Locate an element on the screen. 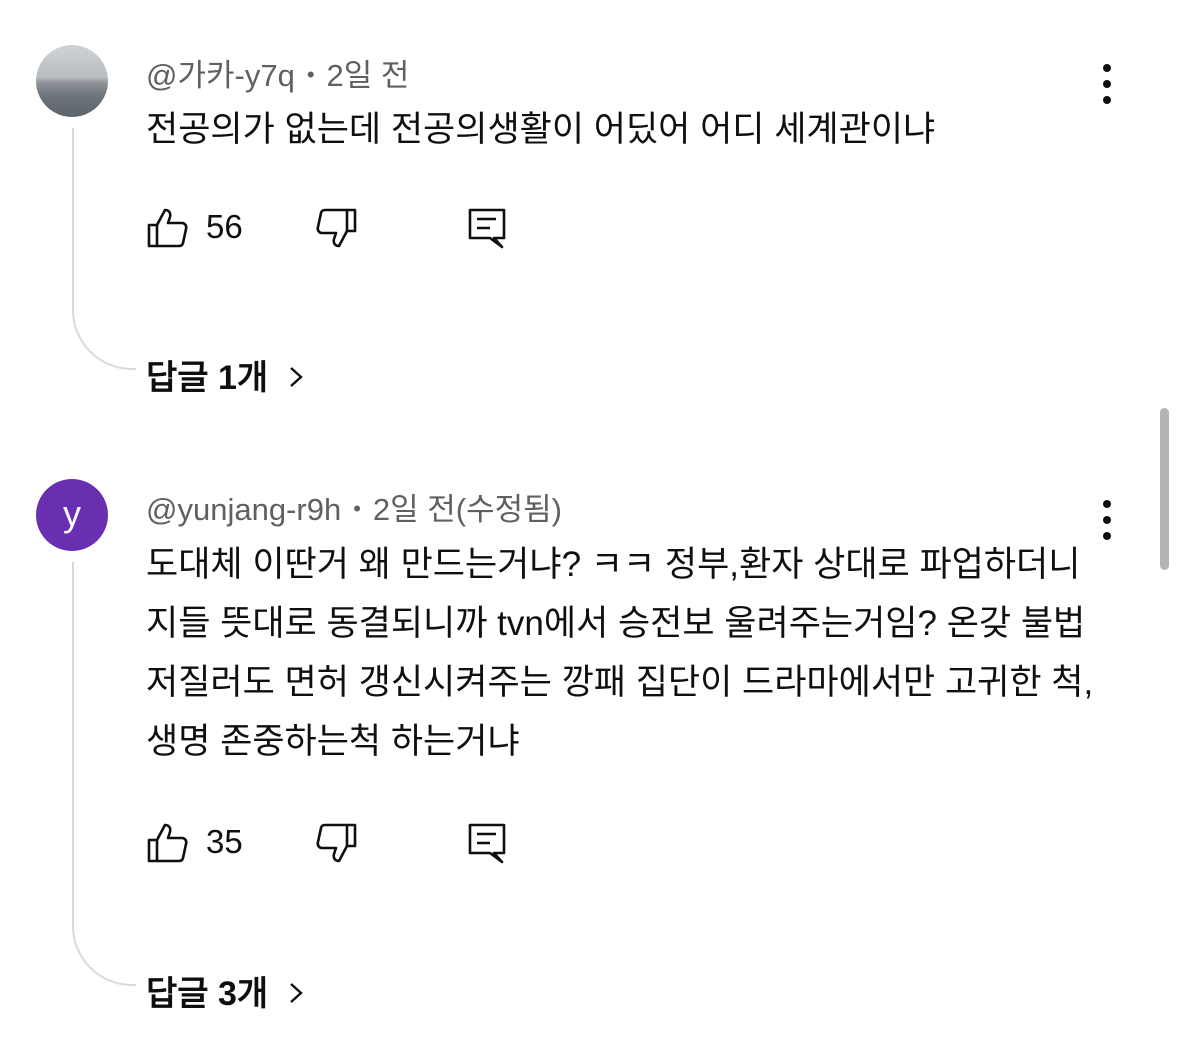  view-replies-button: 답글 1개 is located at coordinates (226, 374).